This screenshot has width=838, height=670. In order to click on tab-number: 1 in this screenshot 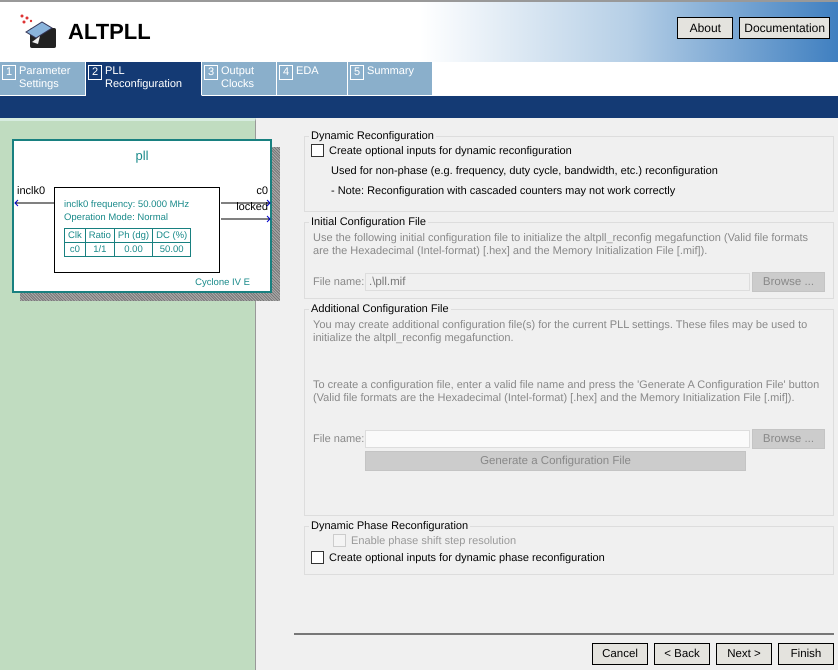, I will do `click(9, 72)`.